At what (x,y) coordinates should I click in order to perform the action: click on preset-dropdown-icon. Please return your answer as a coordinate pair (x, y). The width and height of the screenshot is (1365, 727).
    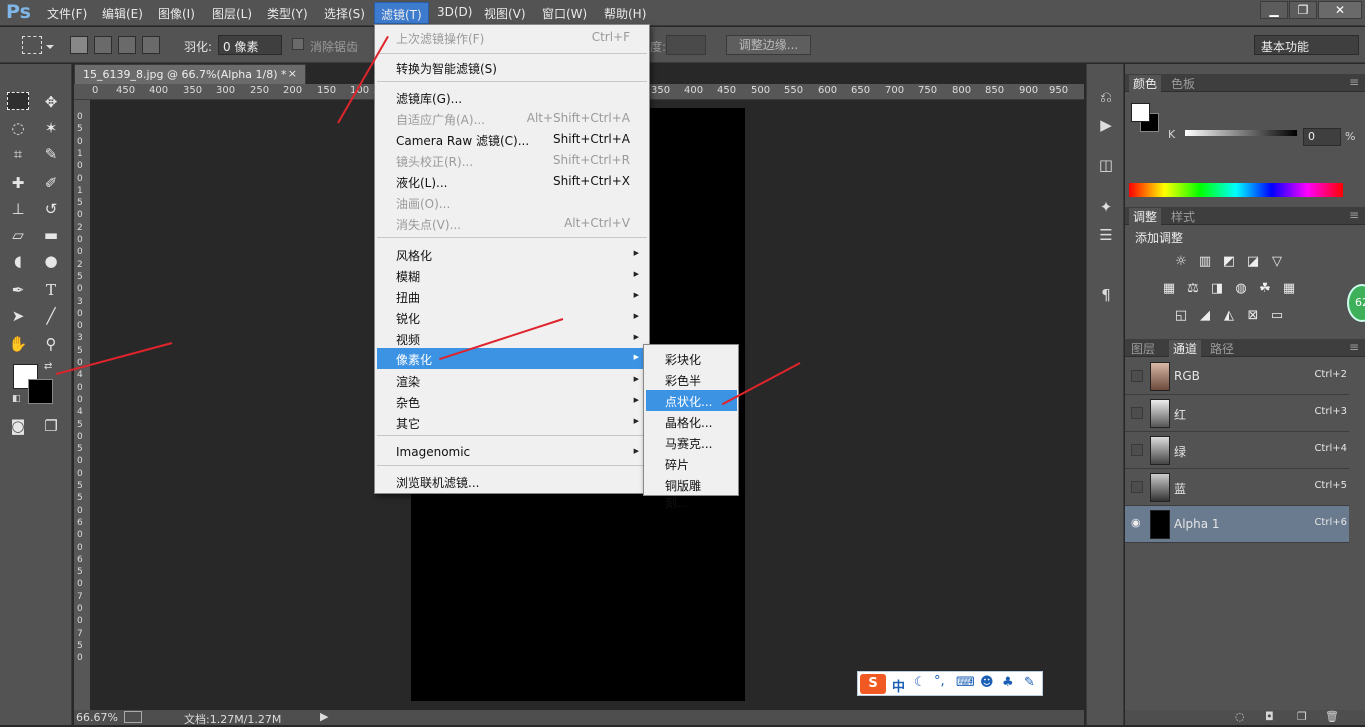
    Looking at the image, I should click on (50, 47).